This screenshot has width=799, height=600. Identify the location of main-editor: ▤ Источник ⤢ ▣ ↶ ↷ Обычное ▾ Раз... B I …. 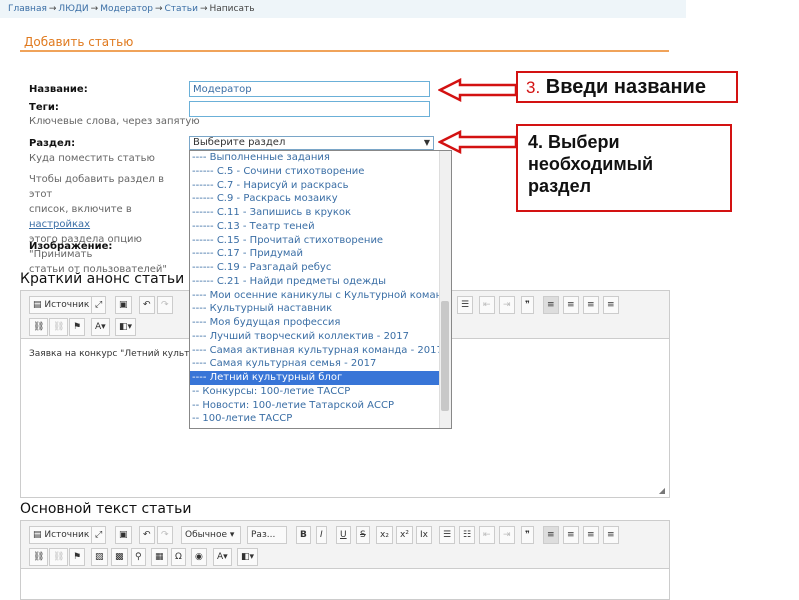
(345, 560).